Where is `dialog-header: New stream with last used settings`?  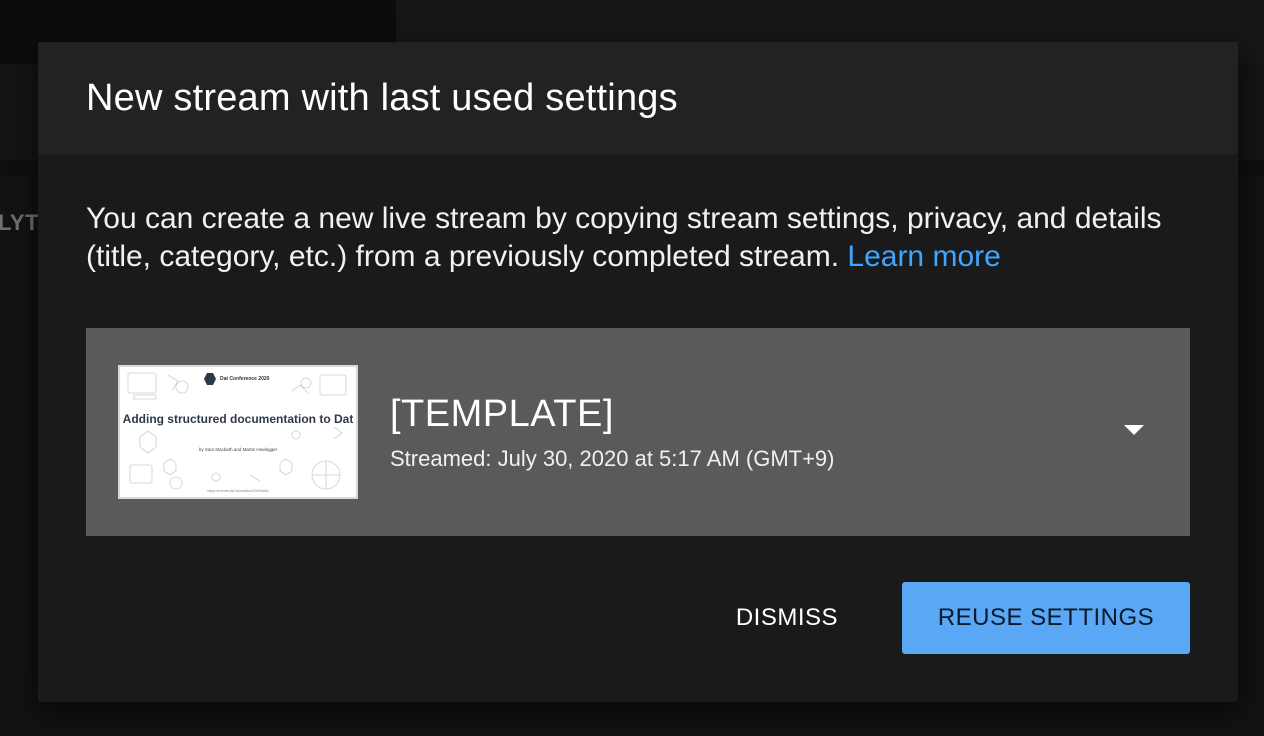 dialog-header: New stream with last used settings is located at coordinates (638, 98).